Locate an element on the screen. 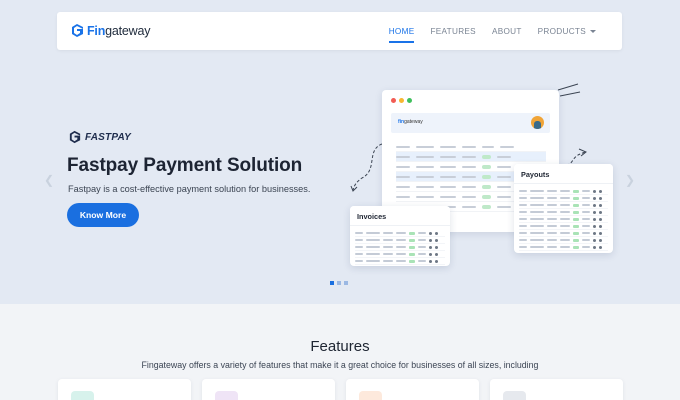 The image size is (680, 400). carousel-prev-icon: ❮ is located at coordinates (49, 180).